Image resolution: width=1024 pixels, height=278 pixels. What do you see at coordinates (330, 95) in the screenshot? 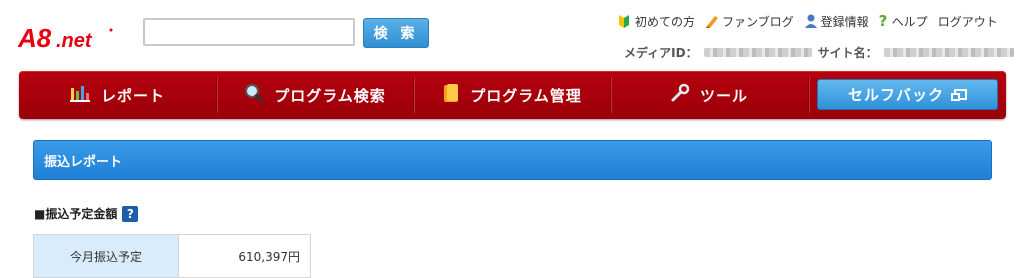
I see `nav-item-program-search-label: プログラム検索` at bounding box center [330, 95].